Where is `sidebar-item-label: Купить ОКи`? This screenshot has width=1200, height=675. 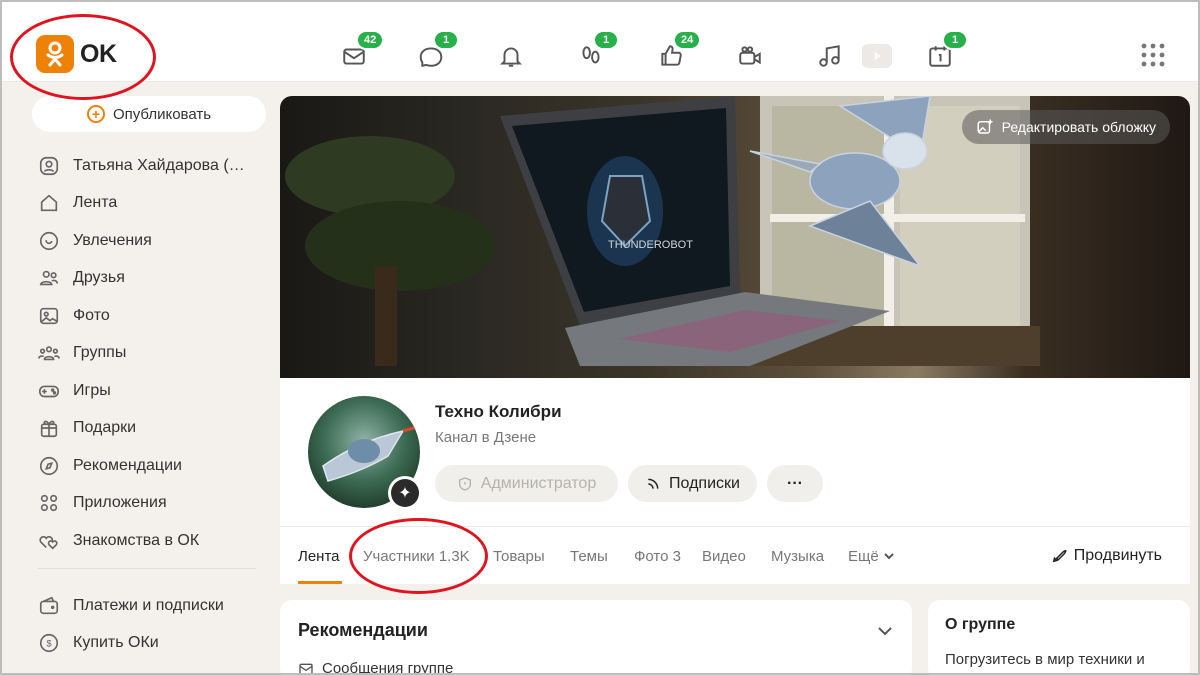 sidebar-item-label: Купить ОКи is located at coordinates (116, 643).